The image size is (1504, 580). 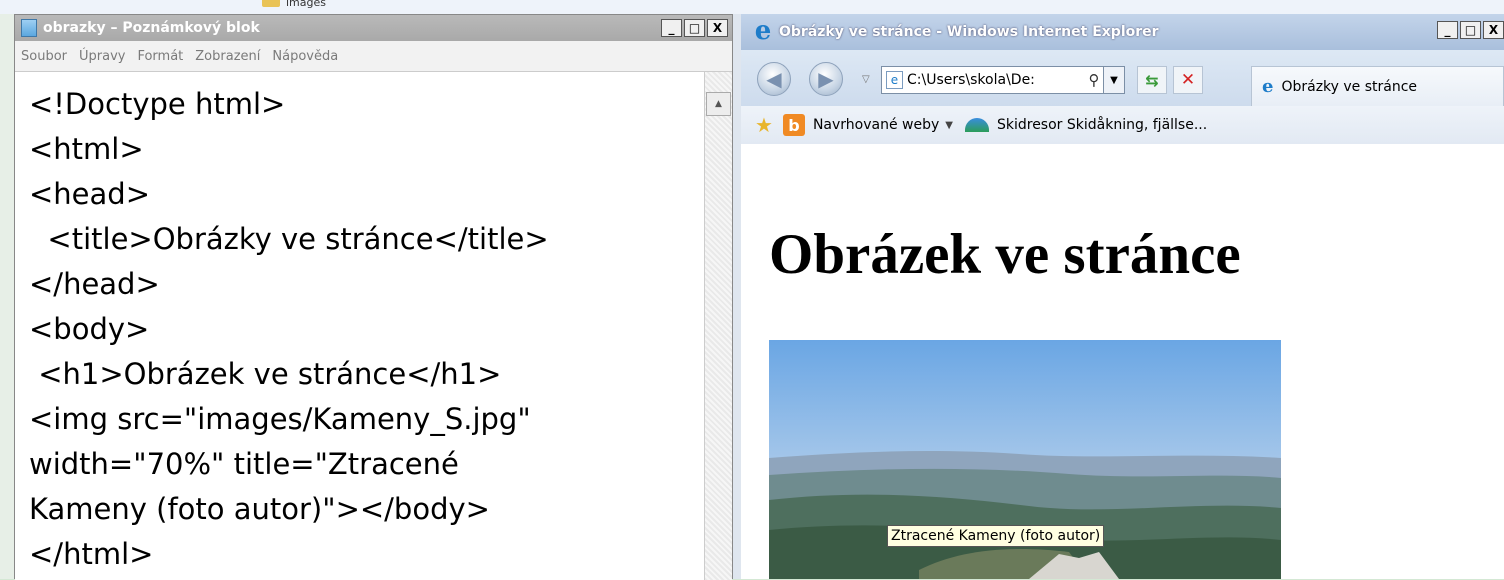 I want to click on scroll-up-icon: ▲, so click(x=718, y=104).